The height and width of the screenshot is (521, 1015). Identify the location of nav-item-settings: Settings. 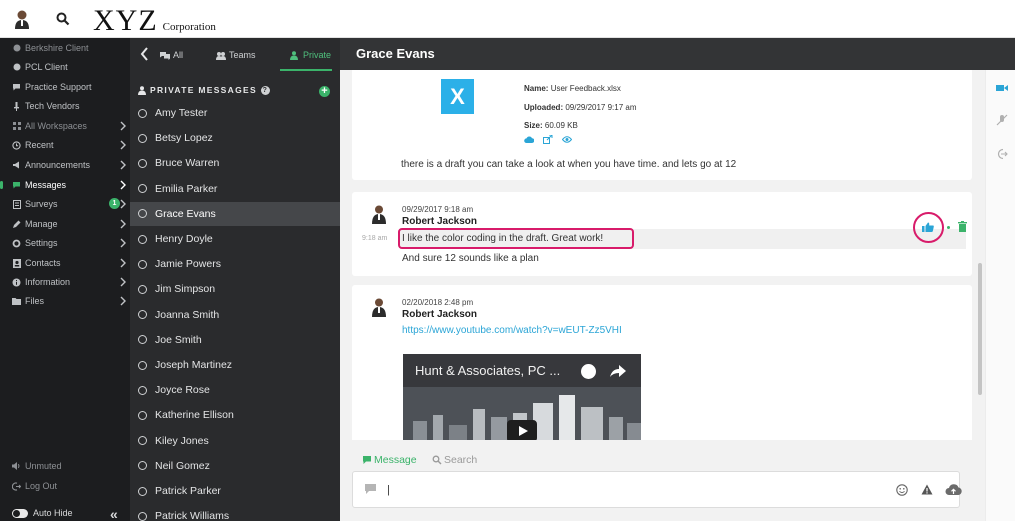
(35, 243).